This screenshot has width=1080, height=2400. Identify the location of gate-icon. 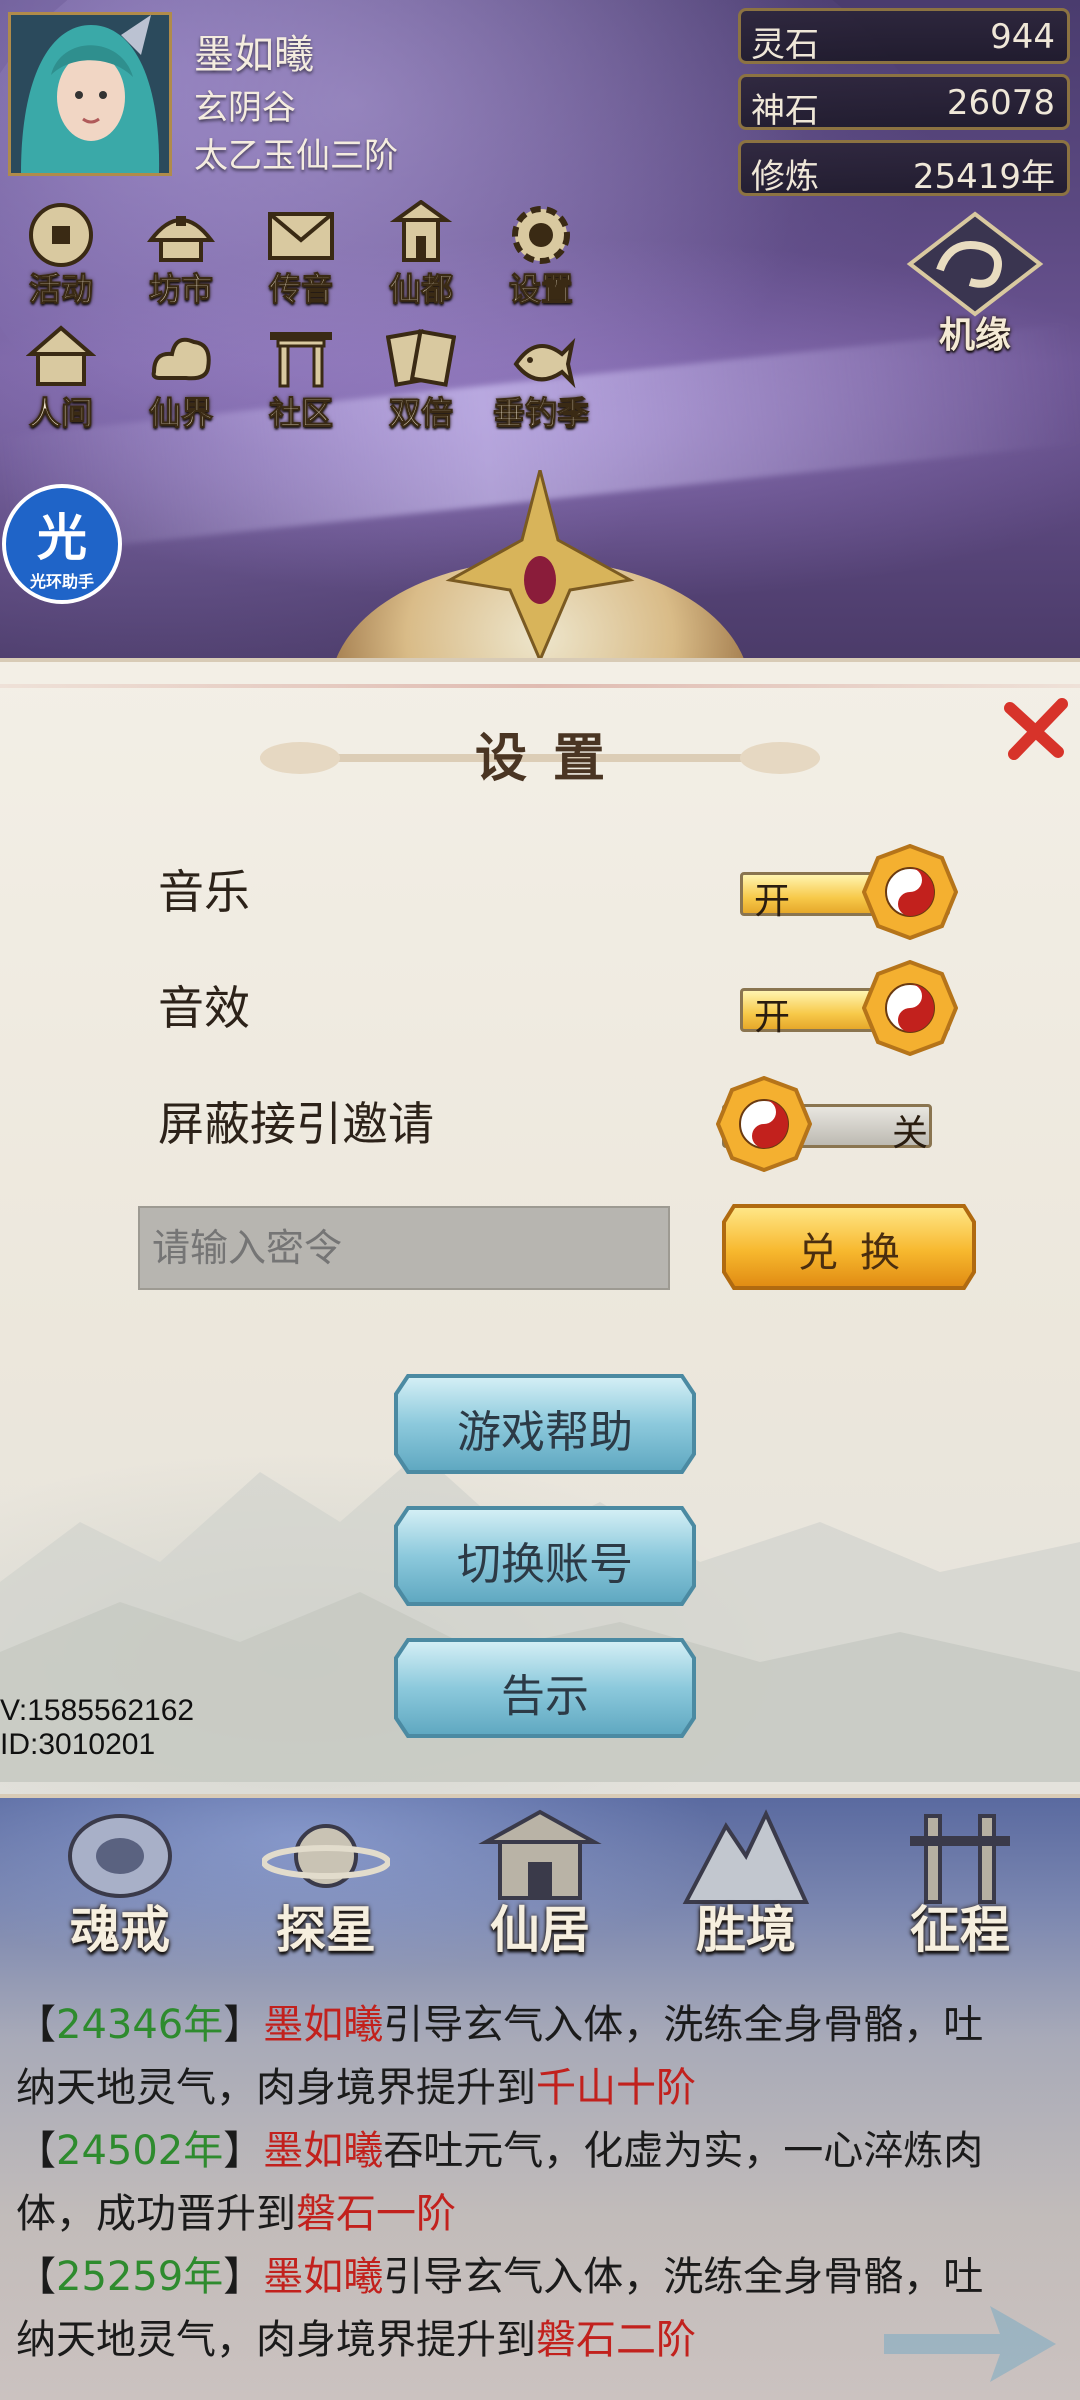
(301, 360).